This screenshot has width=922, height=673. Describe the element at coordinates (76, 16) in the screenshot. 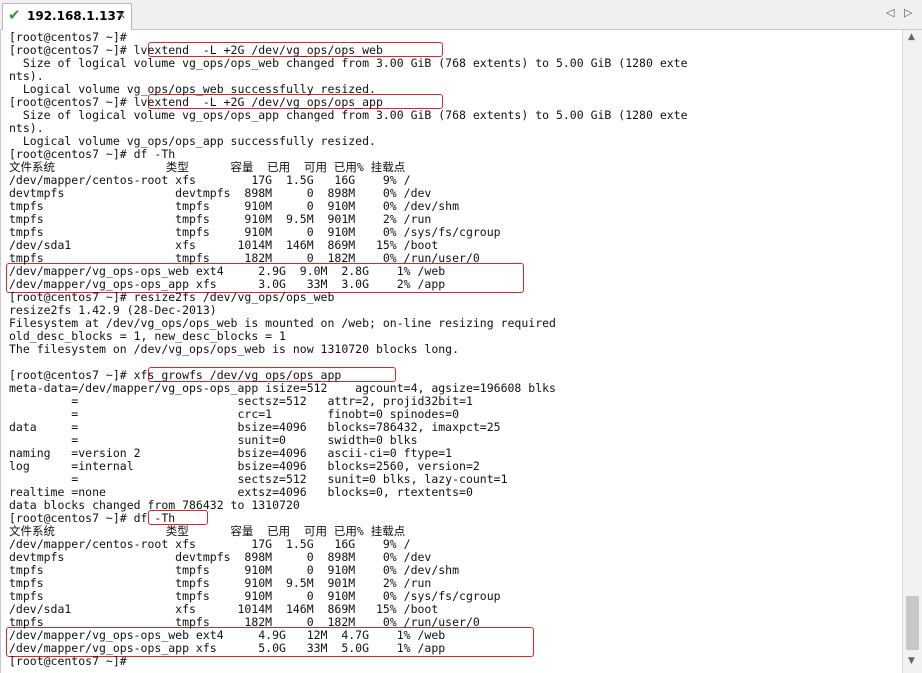

I see `session-tab-title: 192.168.1.137` at that location.